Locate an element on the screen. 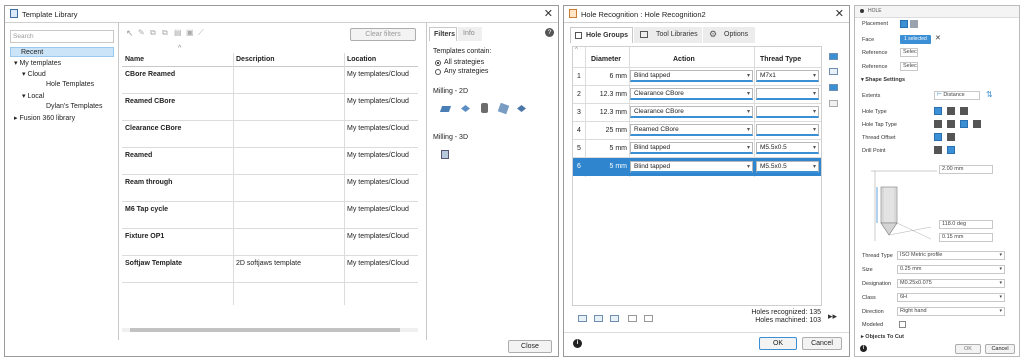 The image size is (1024, 362). 3d-adaptive-icon is located at coordinates (445, 154).